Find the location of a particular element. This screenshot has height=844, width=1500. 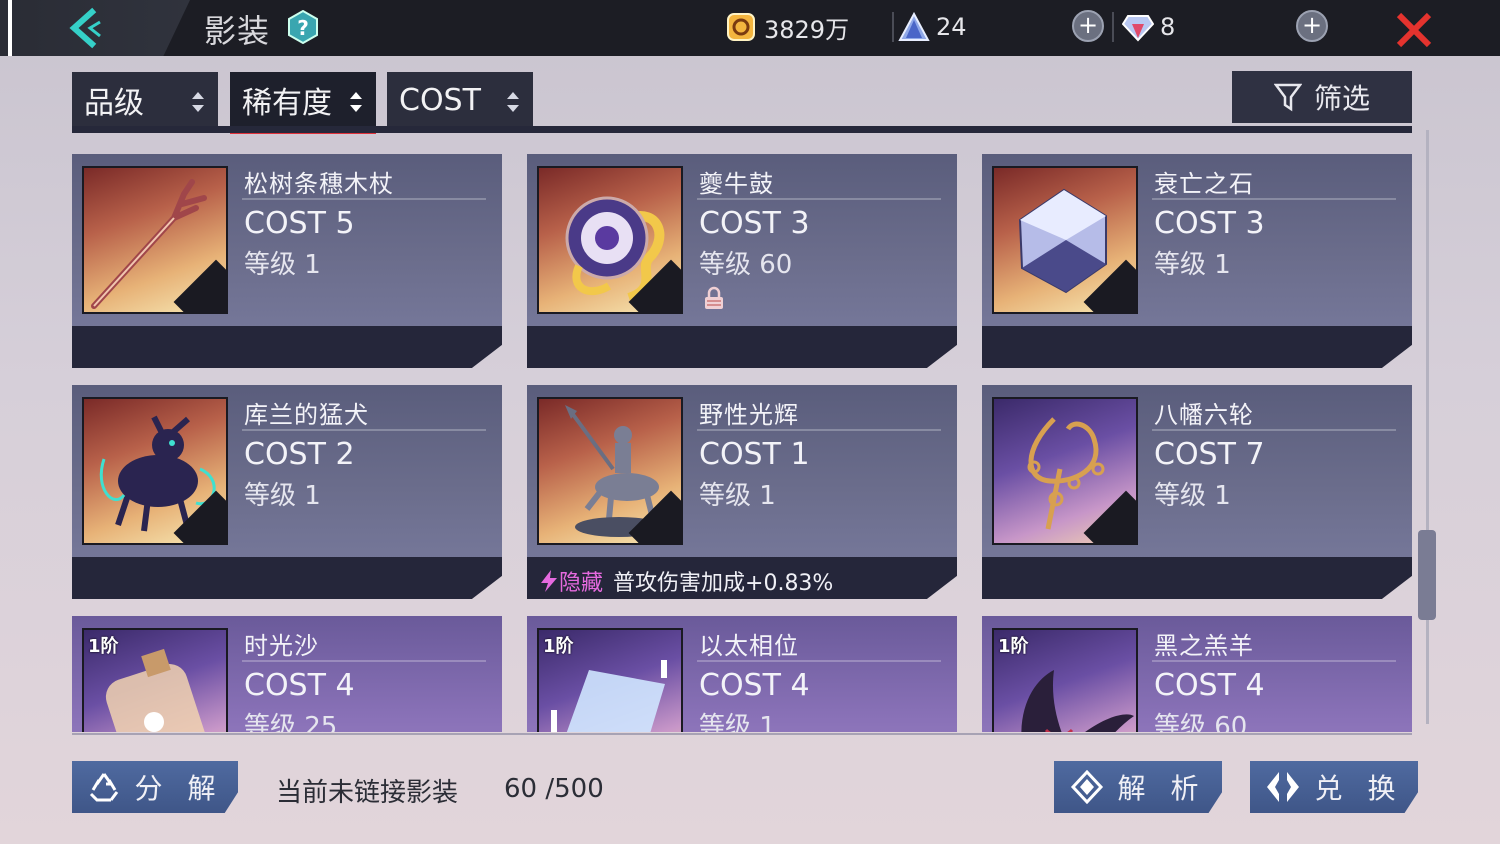

decompose-label: 分 解 is located at coordinates (179, 788).